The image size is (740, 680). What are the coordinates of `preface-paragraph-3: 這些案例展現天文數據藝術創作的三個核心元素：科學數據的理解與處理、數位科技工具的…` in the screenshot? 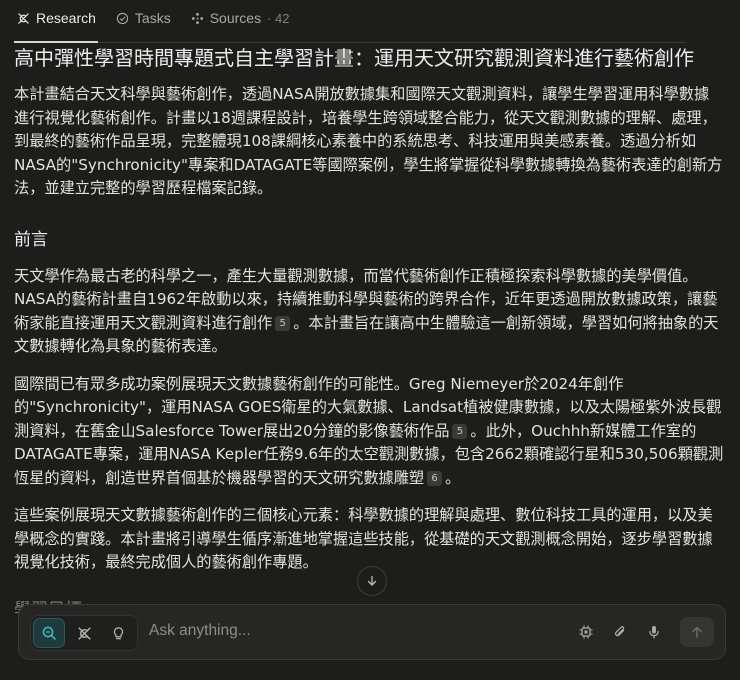 It's located at (363, 538).